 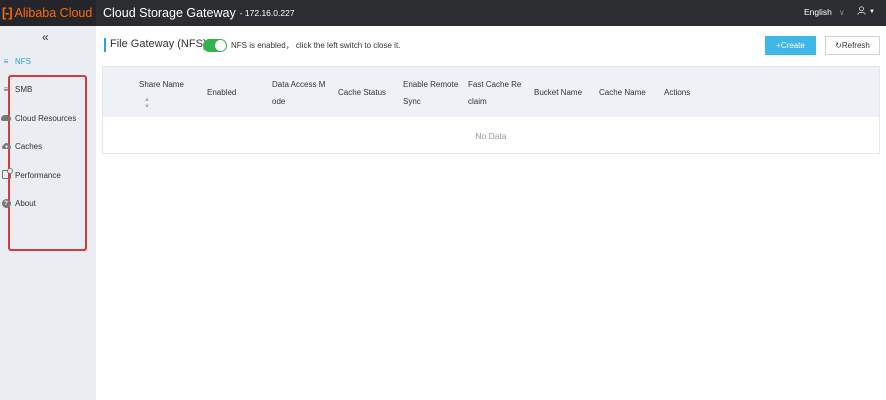 I want to click on question-icon: ?, so click(x=6, y=203).